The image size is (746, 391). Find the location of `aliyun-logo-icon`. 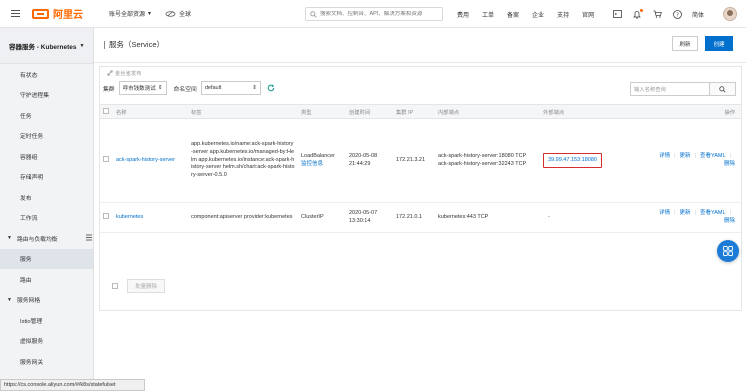

aliyun-logo-icon is located at coordinates (40, 13).